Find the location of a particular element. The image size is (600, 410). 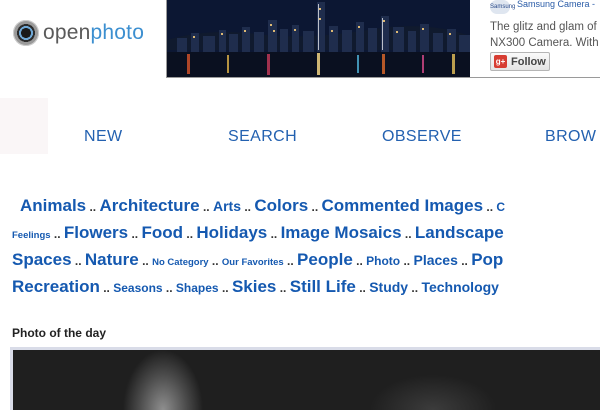

category-shapes: Shapes is located at coordinates (197, 288).